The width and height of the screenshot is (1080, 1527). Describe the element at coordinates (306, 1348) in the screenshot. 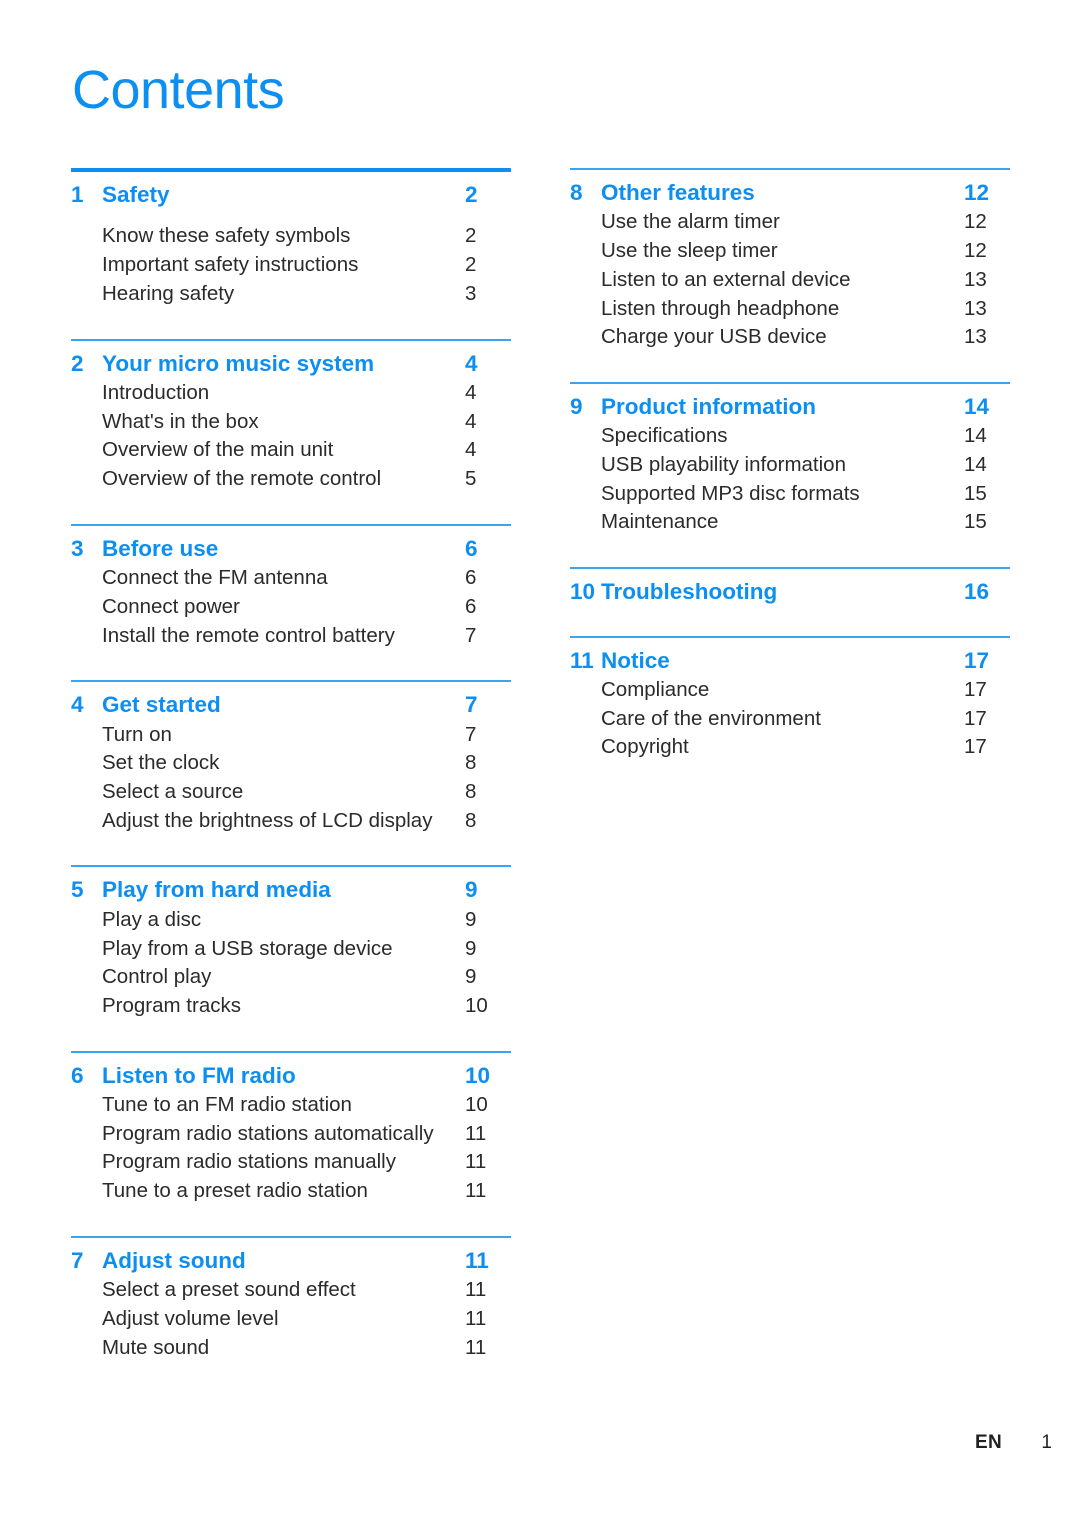

I see `toc-entry: Mute sound 11` at that location.